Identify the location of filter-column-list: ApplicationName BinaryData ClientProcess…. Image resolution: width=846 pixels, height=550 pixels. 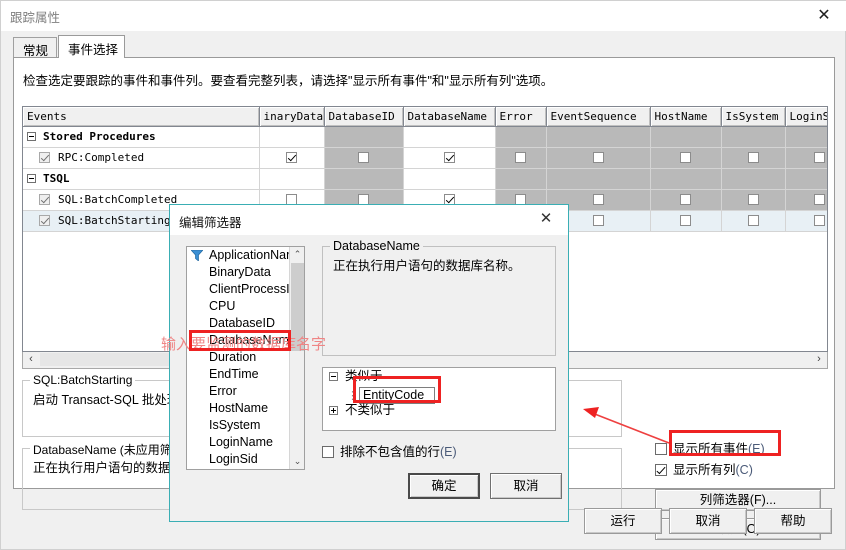
(245, 358).